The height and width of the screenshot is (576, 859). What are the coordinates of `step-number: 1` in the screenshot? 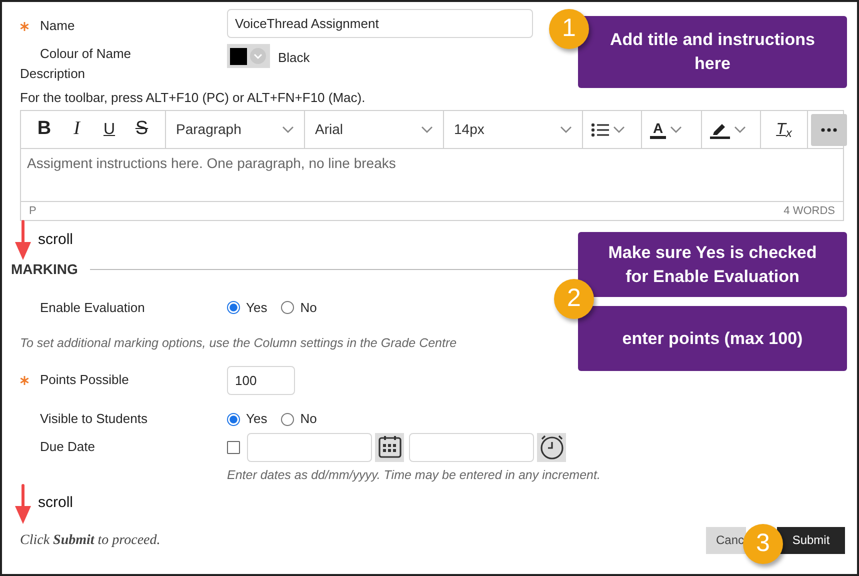 It's located at (569, 29).